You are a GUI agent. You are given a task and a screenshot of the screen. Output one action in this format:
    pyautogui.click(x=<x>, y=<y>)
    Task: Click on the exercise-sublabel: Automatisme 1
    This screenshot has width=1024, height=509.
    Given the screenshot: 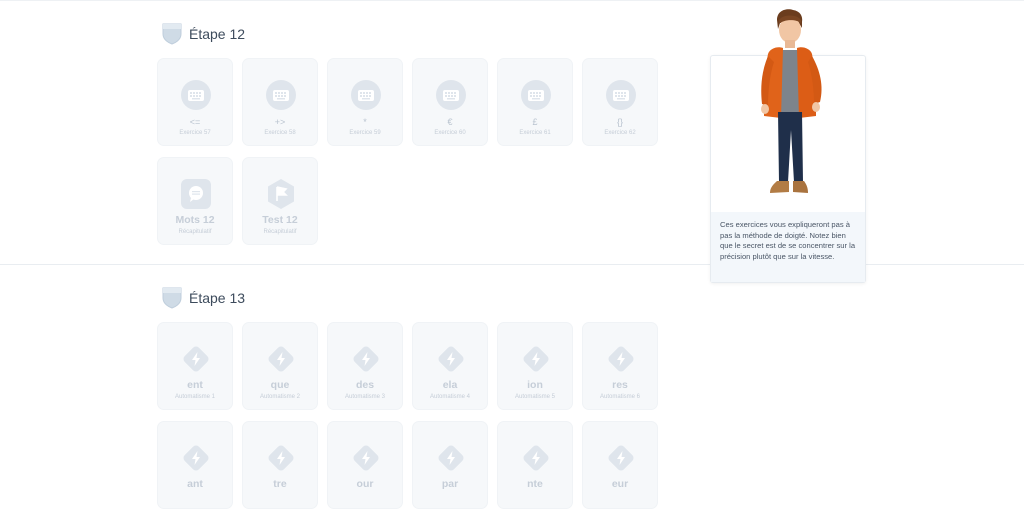 What is the action you would take?
    pyautogui.click(x=195, y=397)
    